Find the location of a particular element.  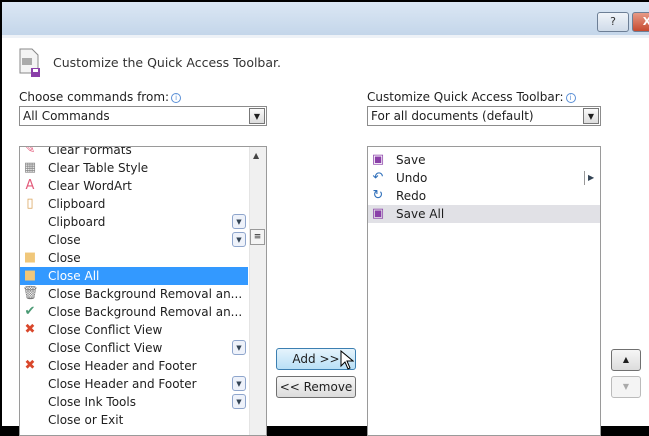

customize-toolbar-label: Customize Quick Access Toolbar: i is located at coordinates (471, 97).